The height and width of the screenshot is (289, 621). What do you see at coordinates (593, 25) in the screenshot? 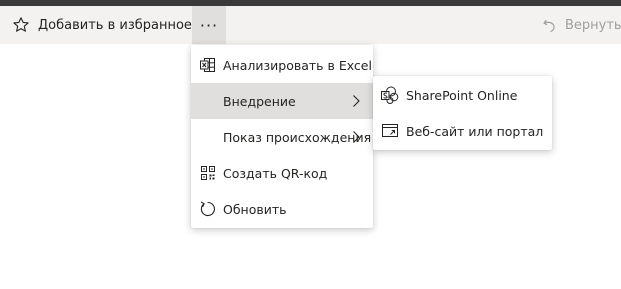
I see `undo-label: Вернуть` at bounding box center [593, 25].